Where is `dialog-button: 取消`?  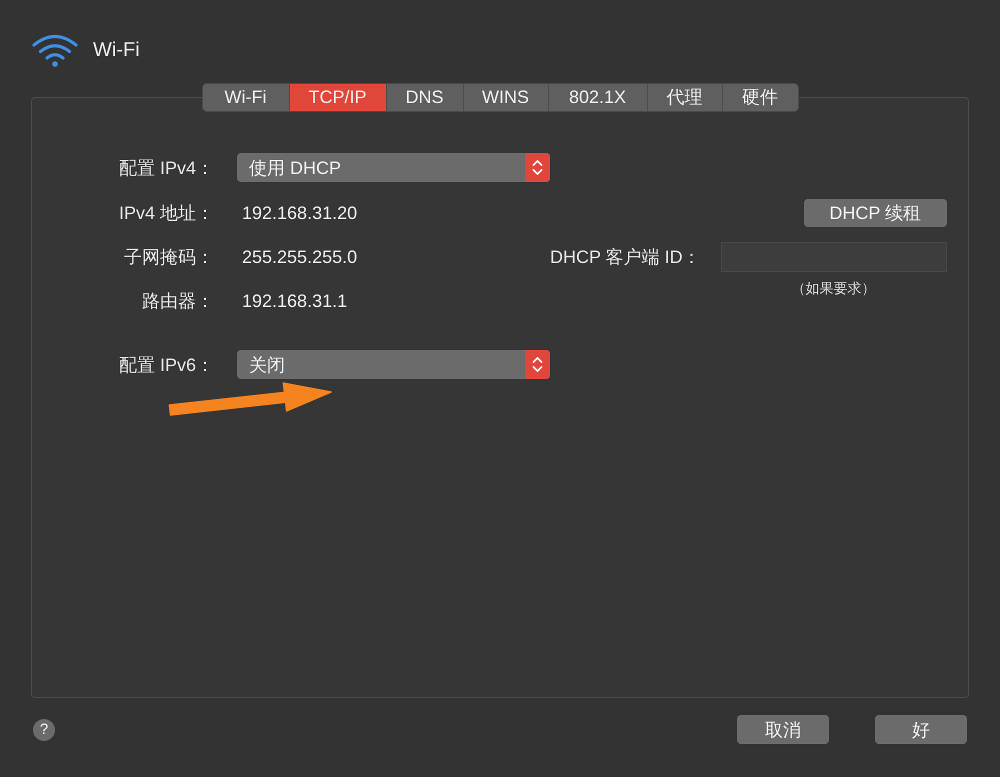 dialog-button: 取消 is located at coordinates (783, 729).